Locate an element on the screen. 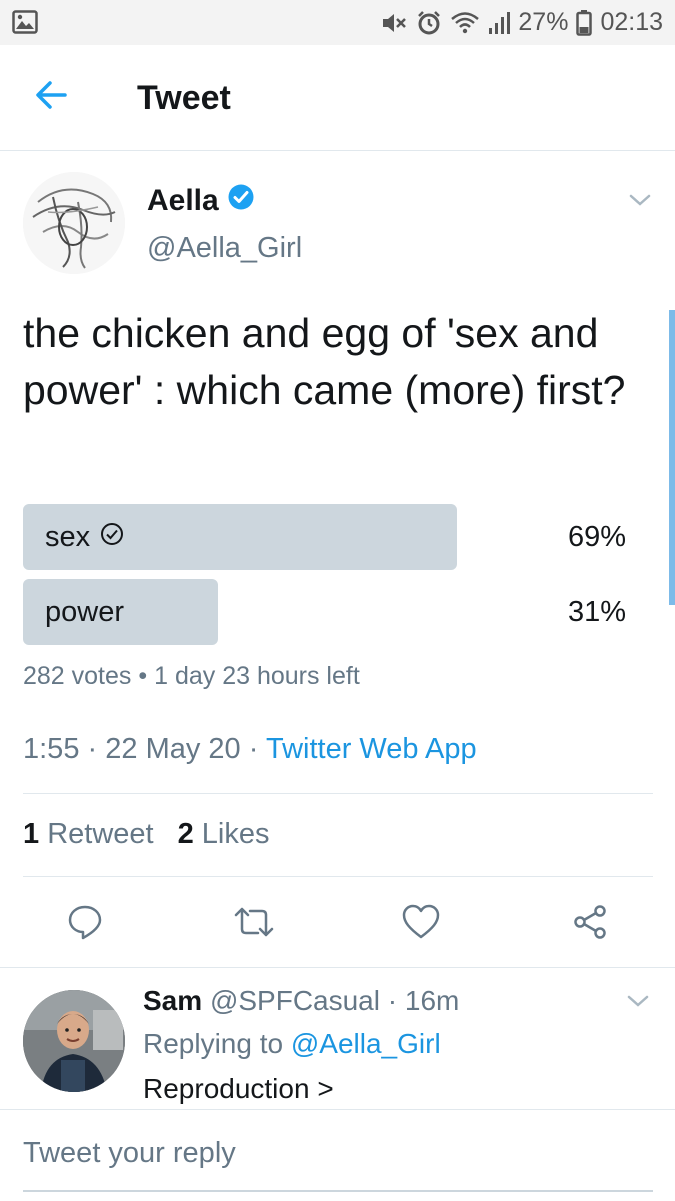 This screenshot has width=675, height=1201. poll-meta: 282 votes • 1 day 23 hours left is located at coordinates (191, 676).